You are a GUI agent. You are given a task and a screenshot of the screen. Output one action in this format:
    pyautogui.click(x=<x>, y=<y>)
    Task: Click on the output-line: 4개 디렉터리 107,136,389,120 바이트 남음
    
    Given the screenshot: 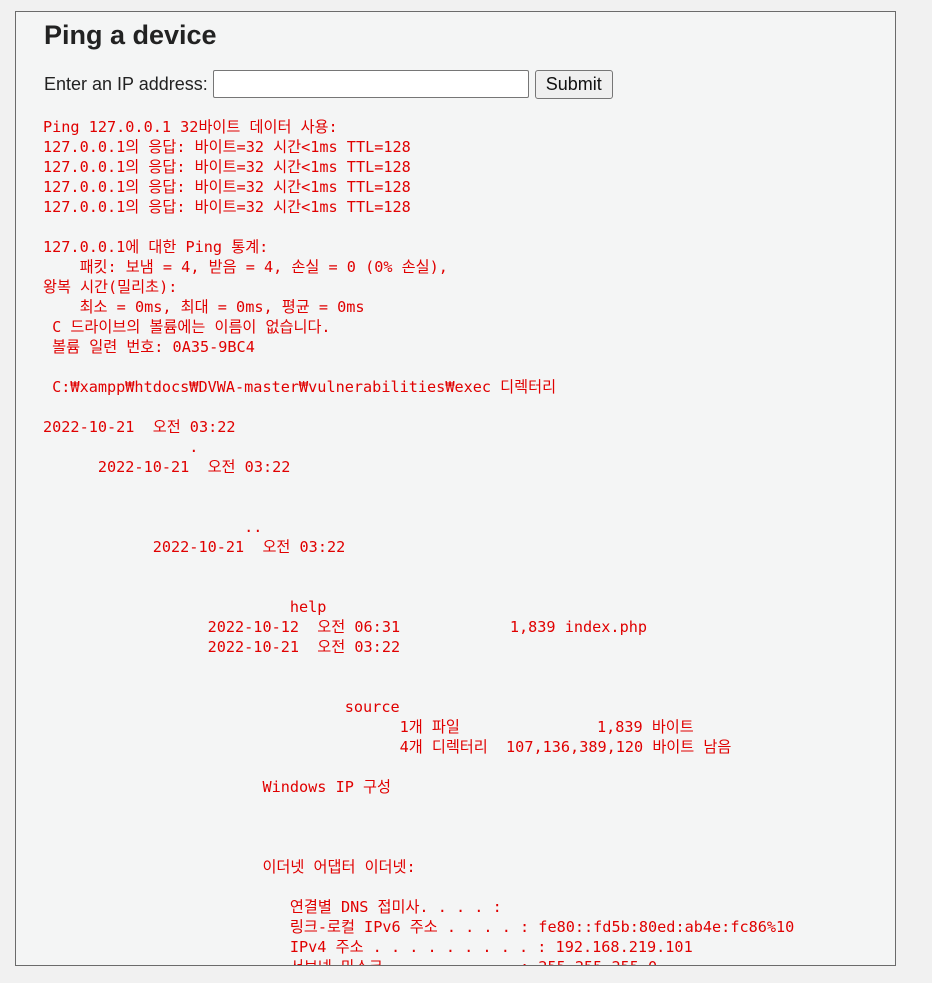 What is the action you would take?
    pyautogui.click(x=387, y=747)
    